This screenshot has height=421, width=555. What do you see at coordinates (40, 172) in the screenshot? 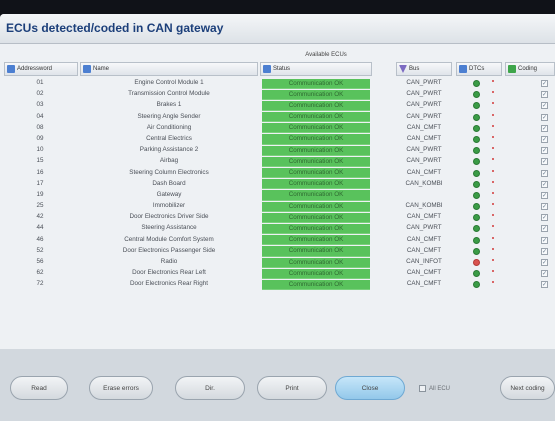
I see `row-address: 16` at bounding box center [40, 172].